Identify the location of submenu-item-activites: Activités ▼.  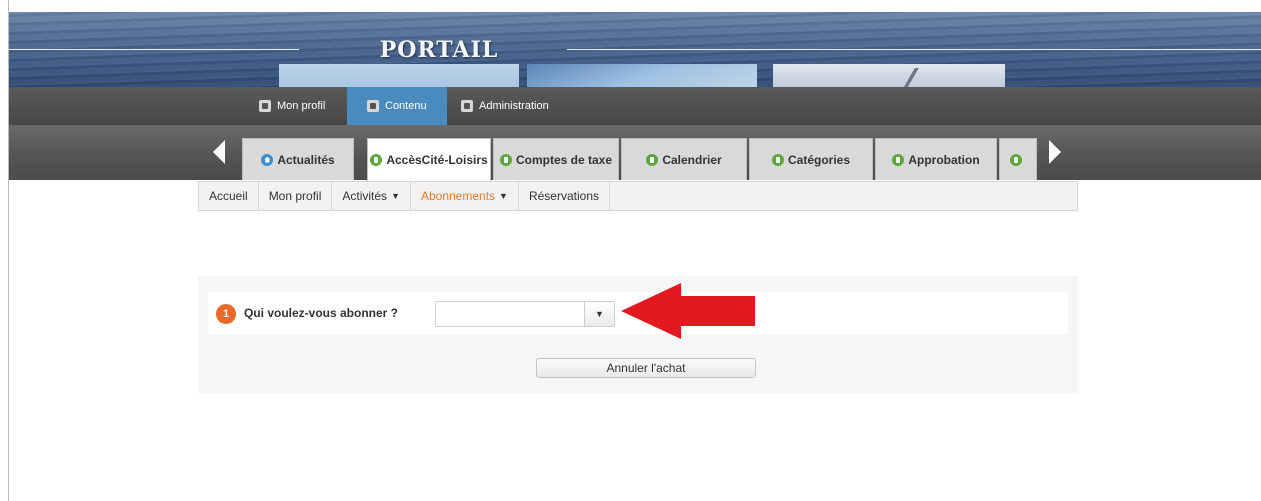
(371, 196).